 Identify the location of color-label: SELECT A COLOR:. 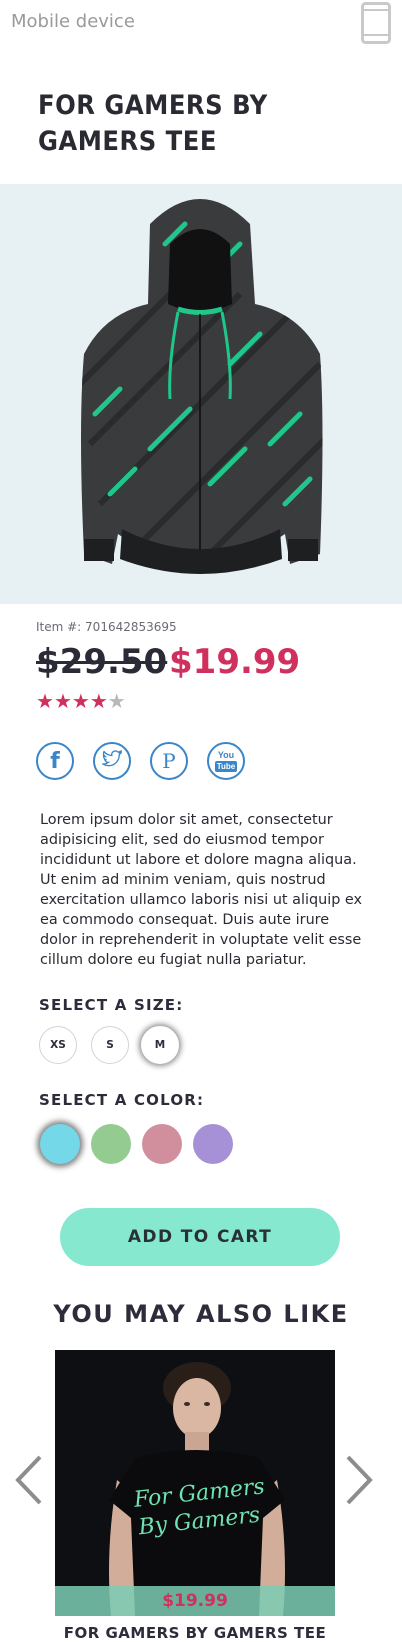
(122, 1100).